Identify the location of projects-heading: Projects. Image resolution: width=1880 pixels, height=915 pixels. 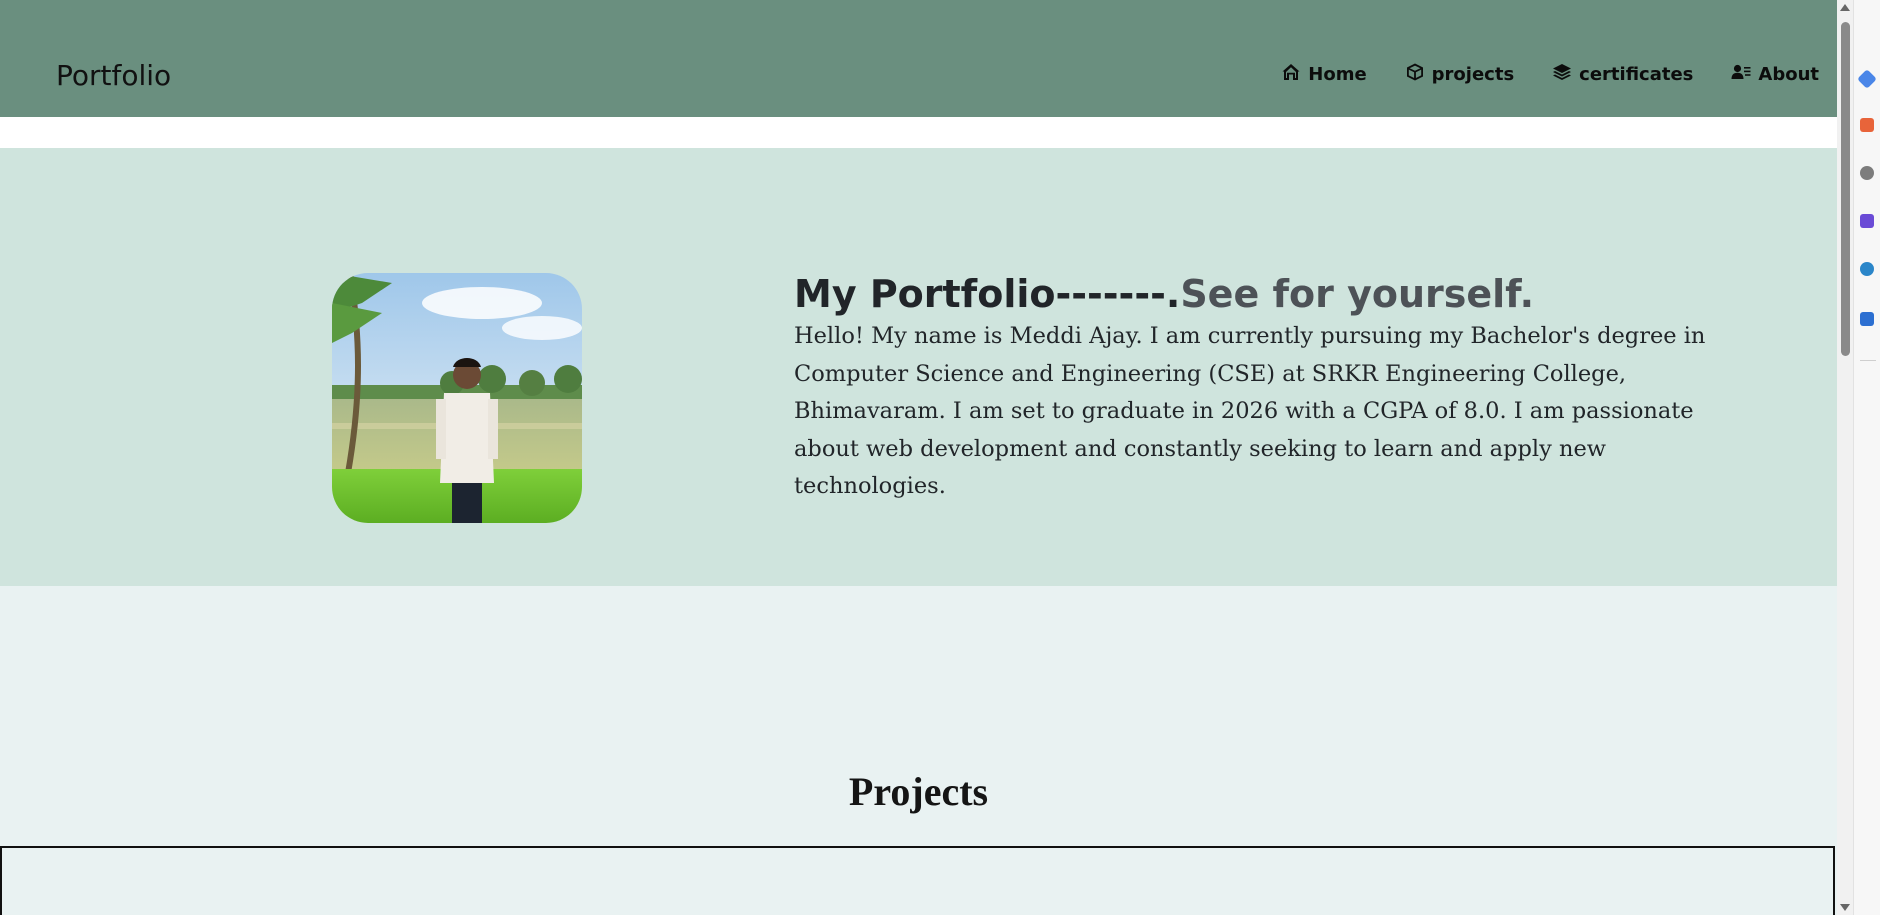
(918, 791).